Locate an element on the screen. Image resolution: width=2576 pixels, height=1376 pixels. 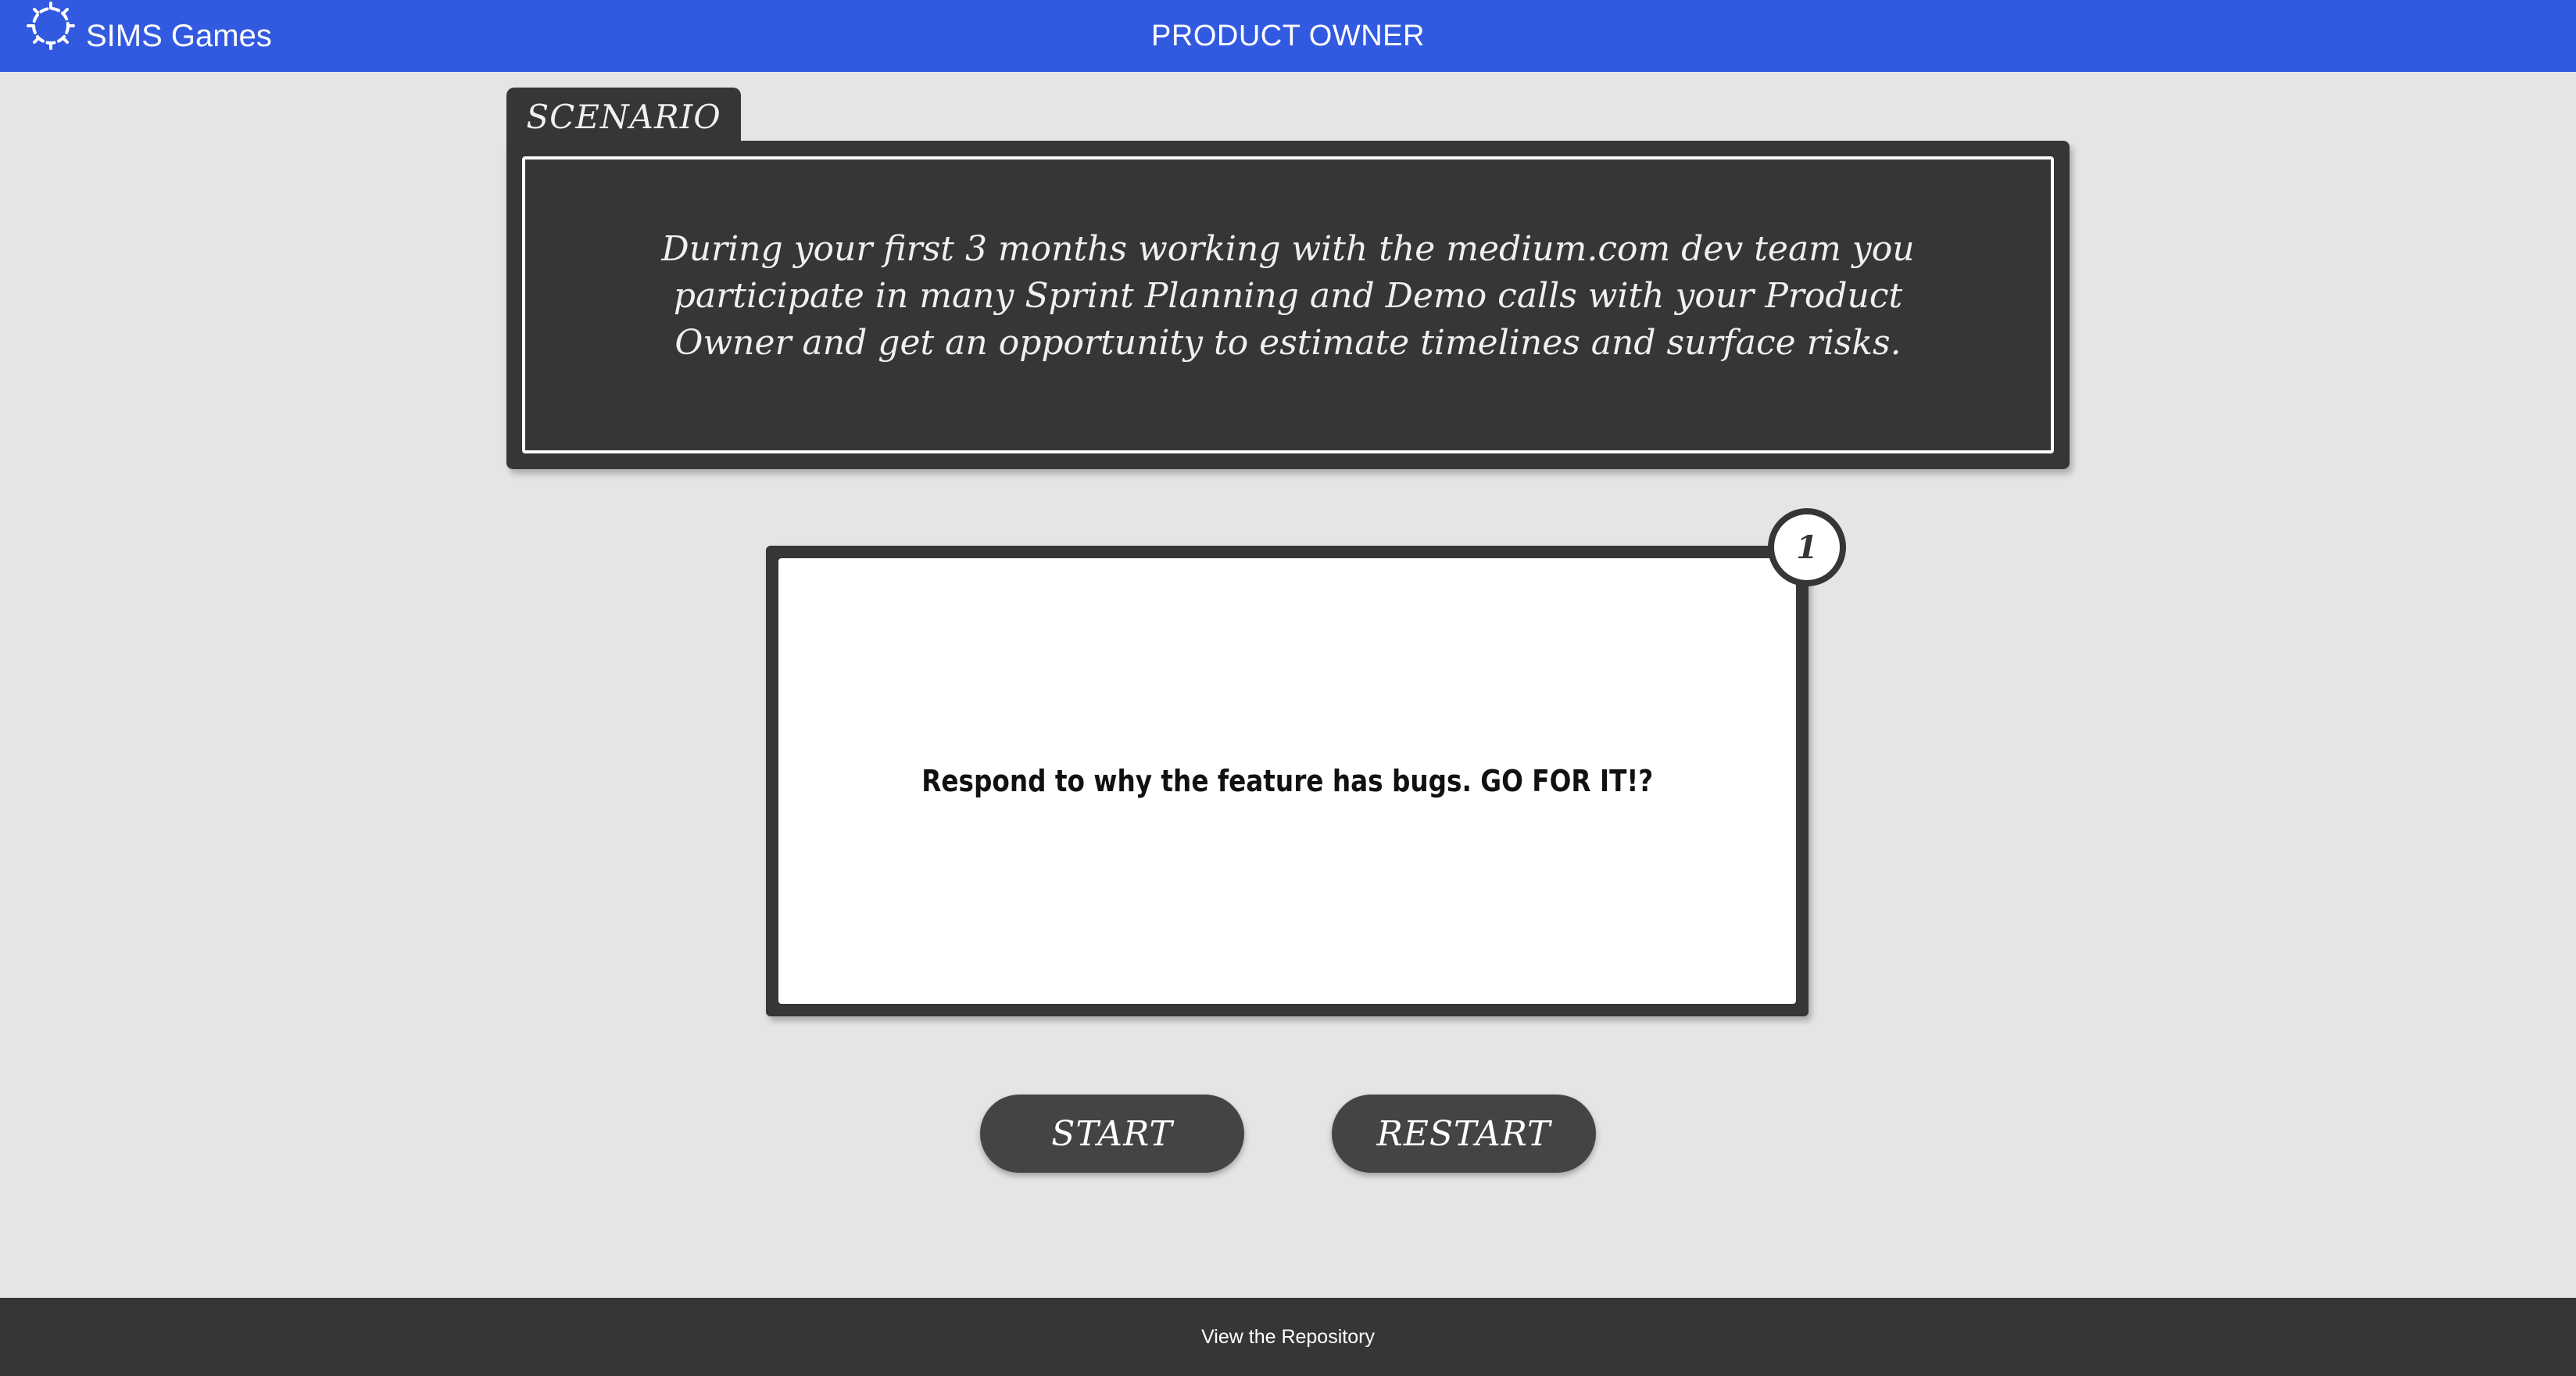
restart-button: RESTART is located at coordinates (1464, 1134).